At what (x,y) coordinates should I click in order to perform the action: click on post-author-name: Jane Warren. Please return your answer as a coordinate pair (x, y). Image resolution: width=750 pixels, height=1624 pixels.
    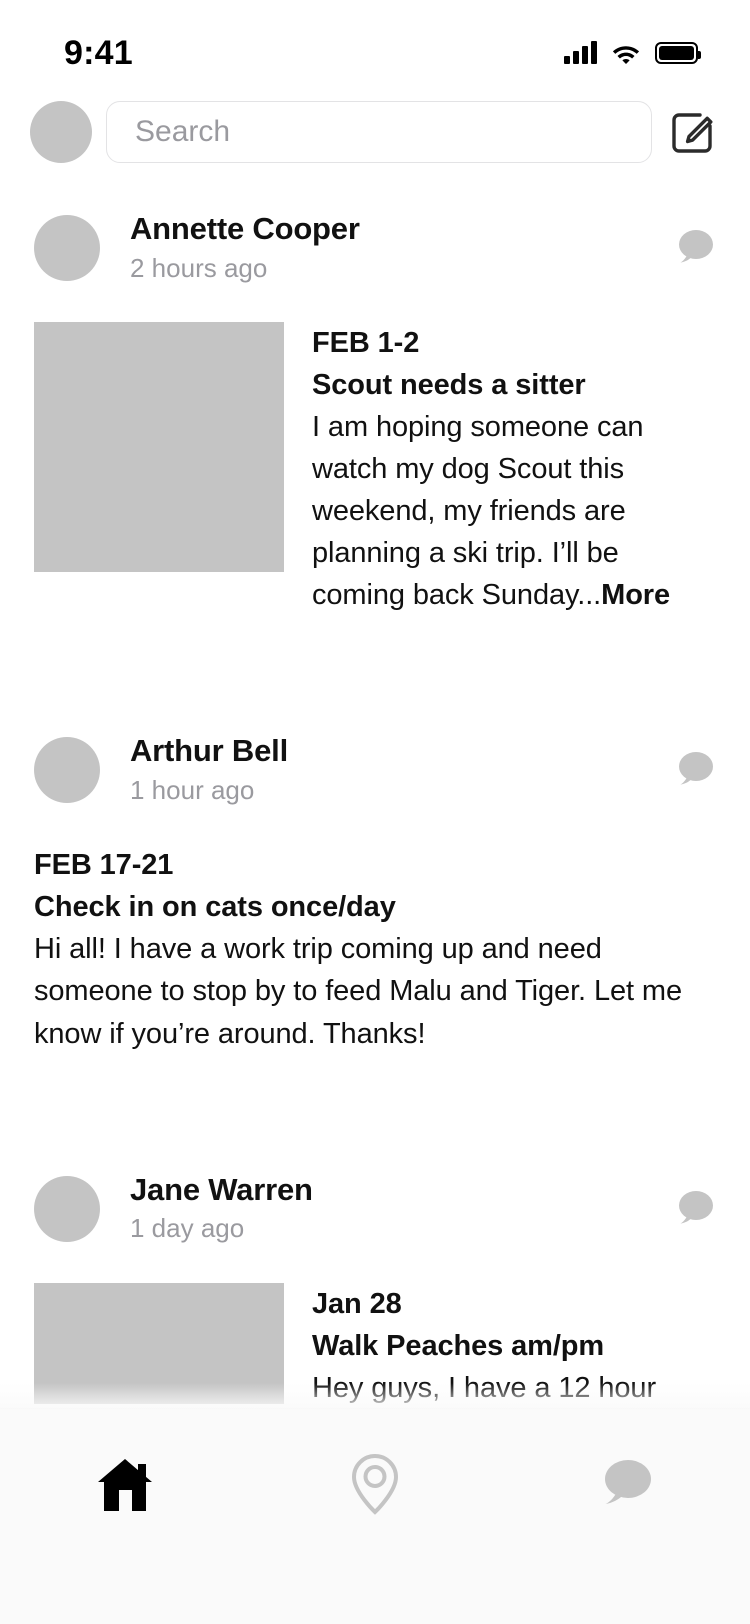
    Looking at the image, I should click on (221, 1189).